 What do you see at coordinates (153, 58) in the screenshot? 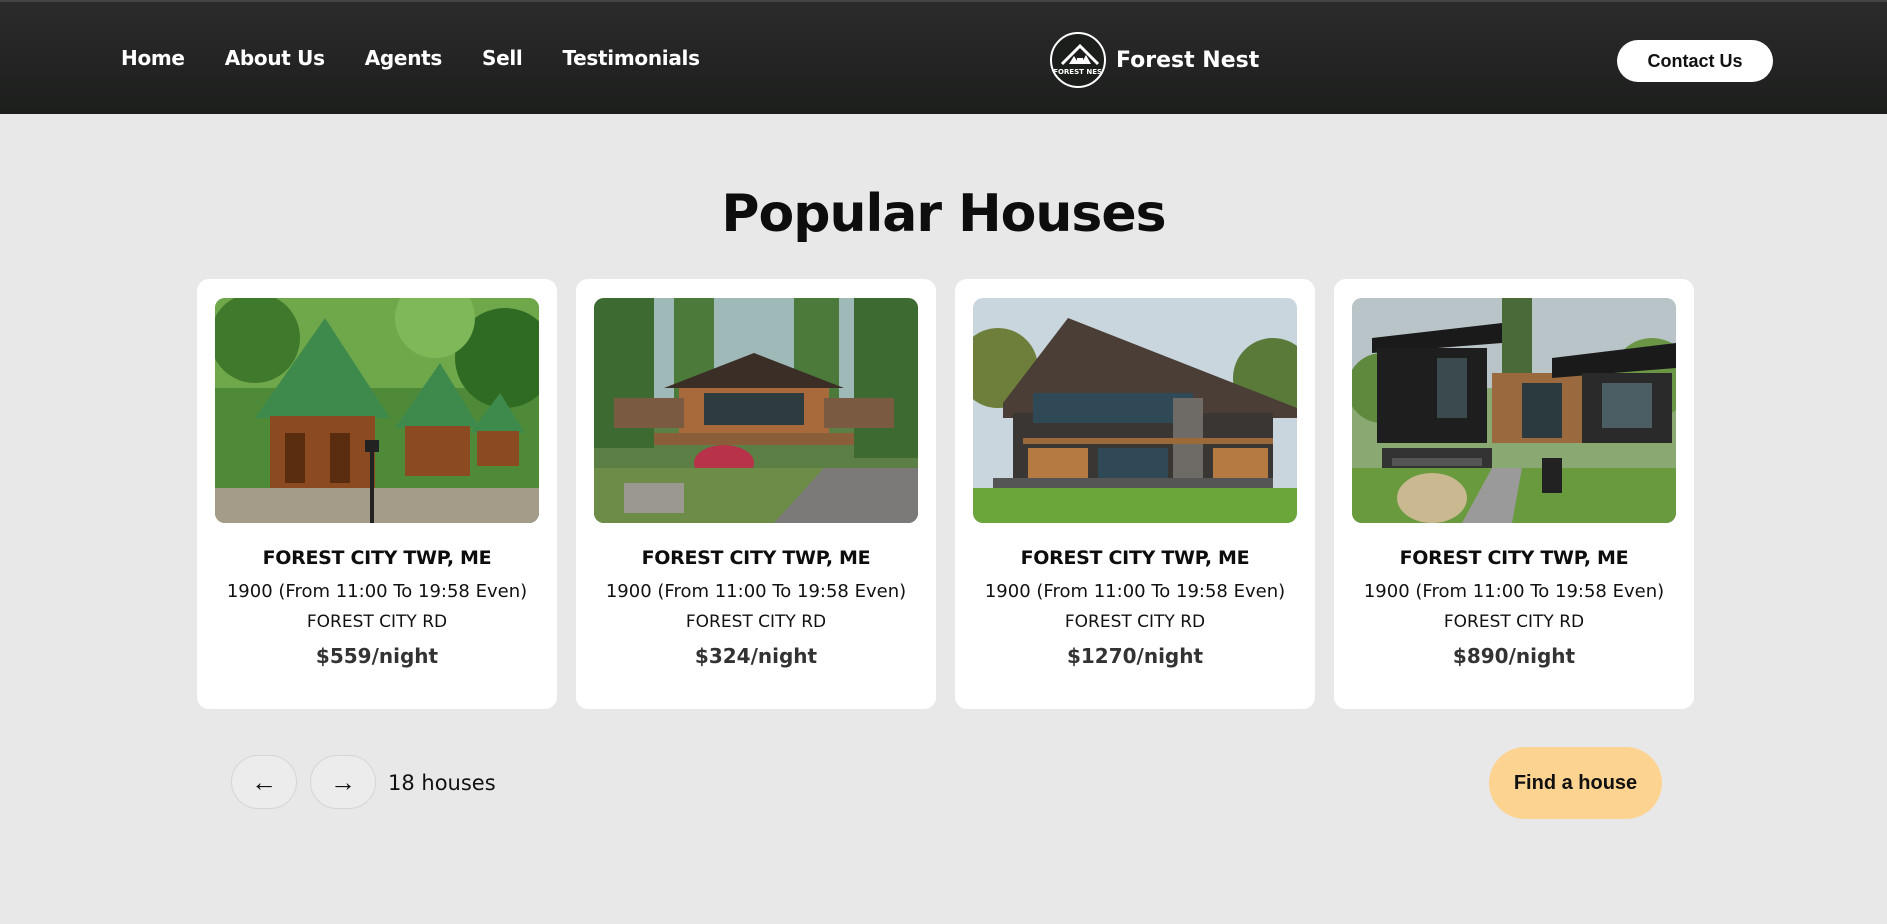
I see `nav-home: Home` at bounding box center [153, 58].